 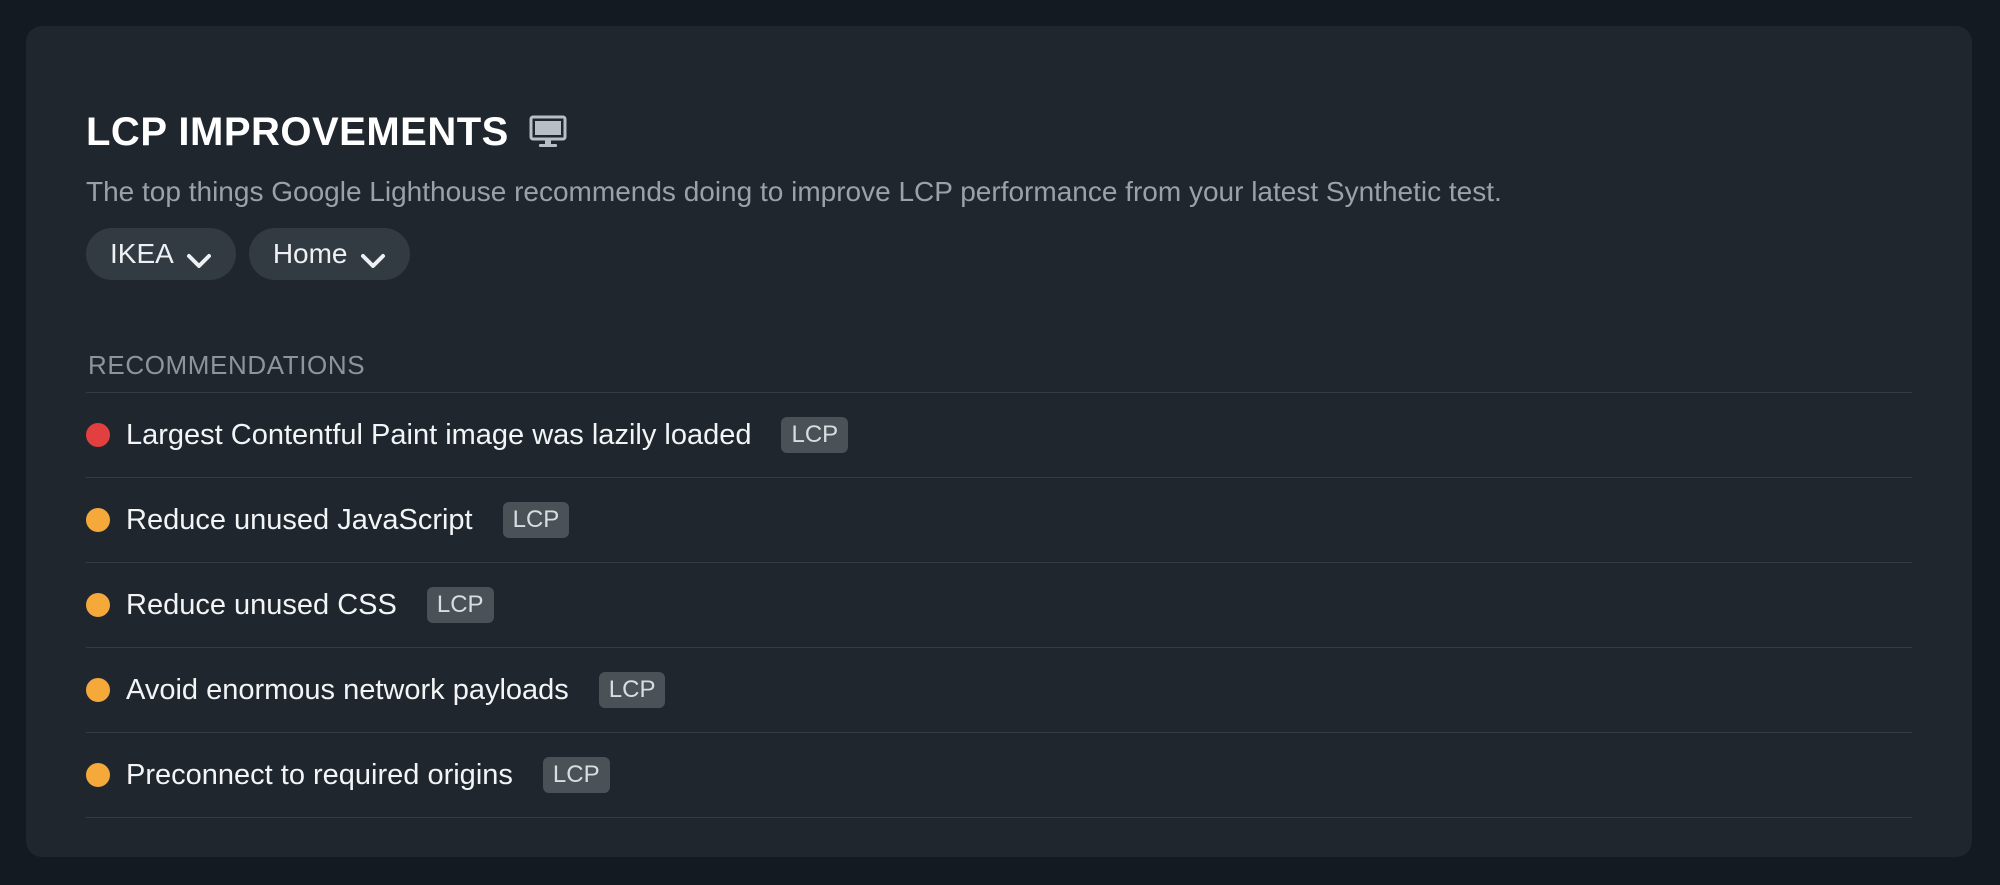 What do you see at coordinates (310, 253) in the screenshot?
I see `page-filter-label: Home` at bounding box center [310, 253].